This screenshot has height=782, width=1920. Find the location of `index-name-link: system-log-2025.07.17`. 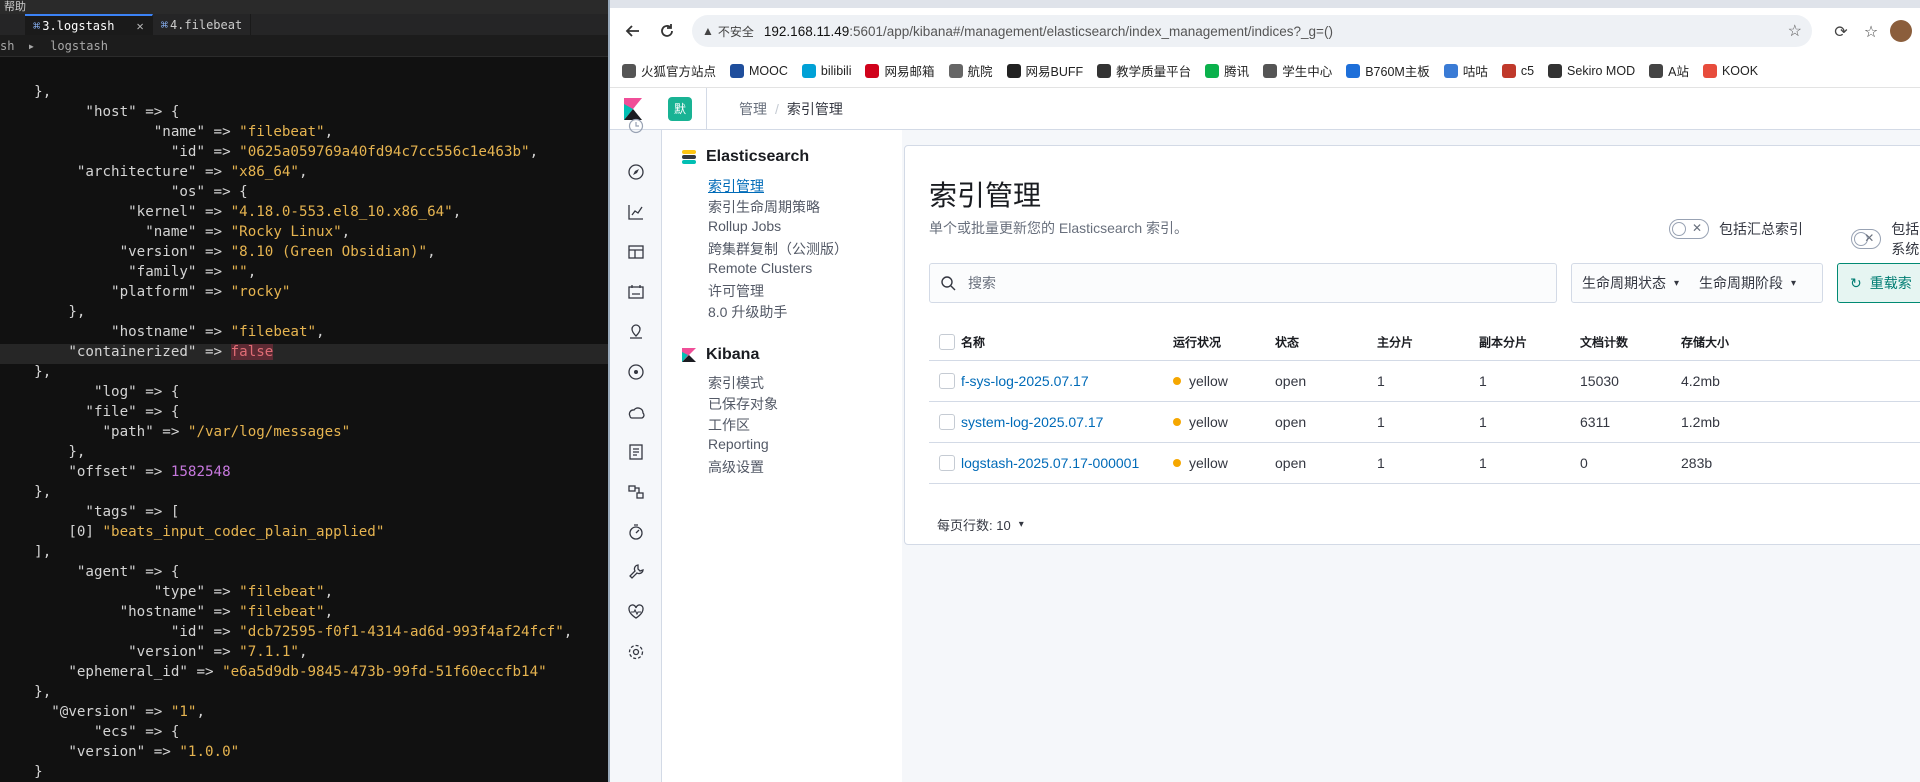

index-name-link: system-log-2025.07.17 is located at coordinates (1032, 422).